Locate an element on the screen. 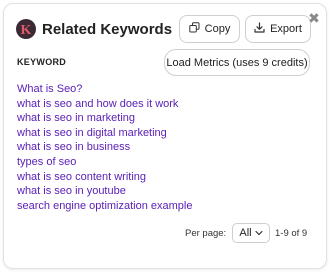  load-metrics-button: Load Metrics (uses 9 credits) is located at coordinates (237, 62).